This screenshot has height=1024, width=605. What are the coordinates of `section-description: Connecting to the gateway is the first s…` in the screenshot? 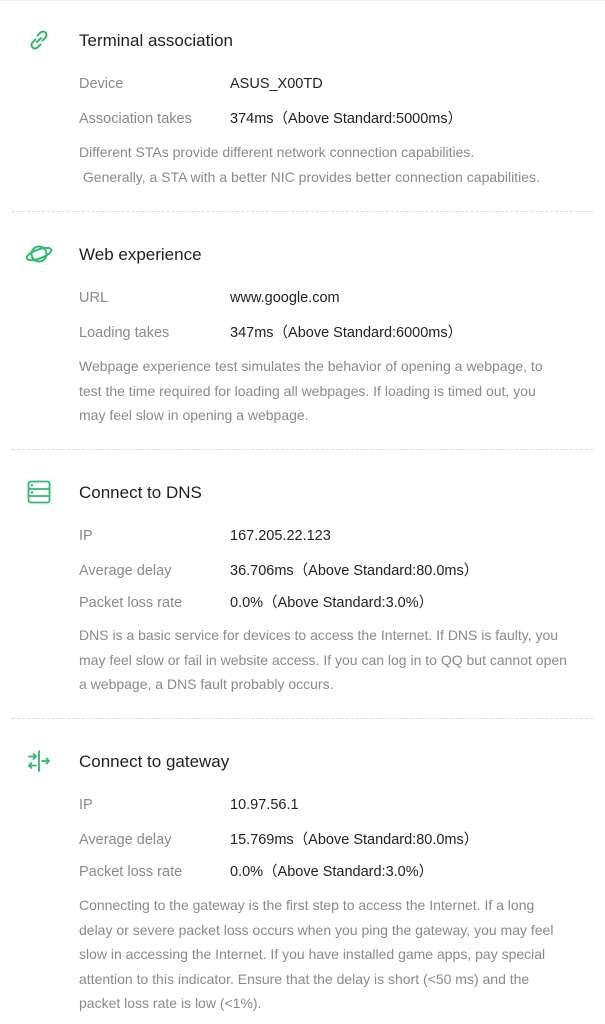 It's located at (334, 954).